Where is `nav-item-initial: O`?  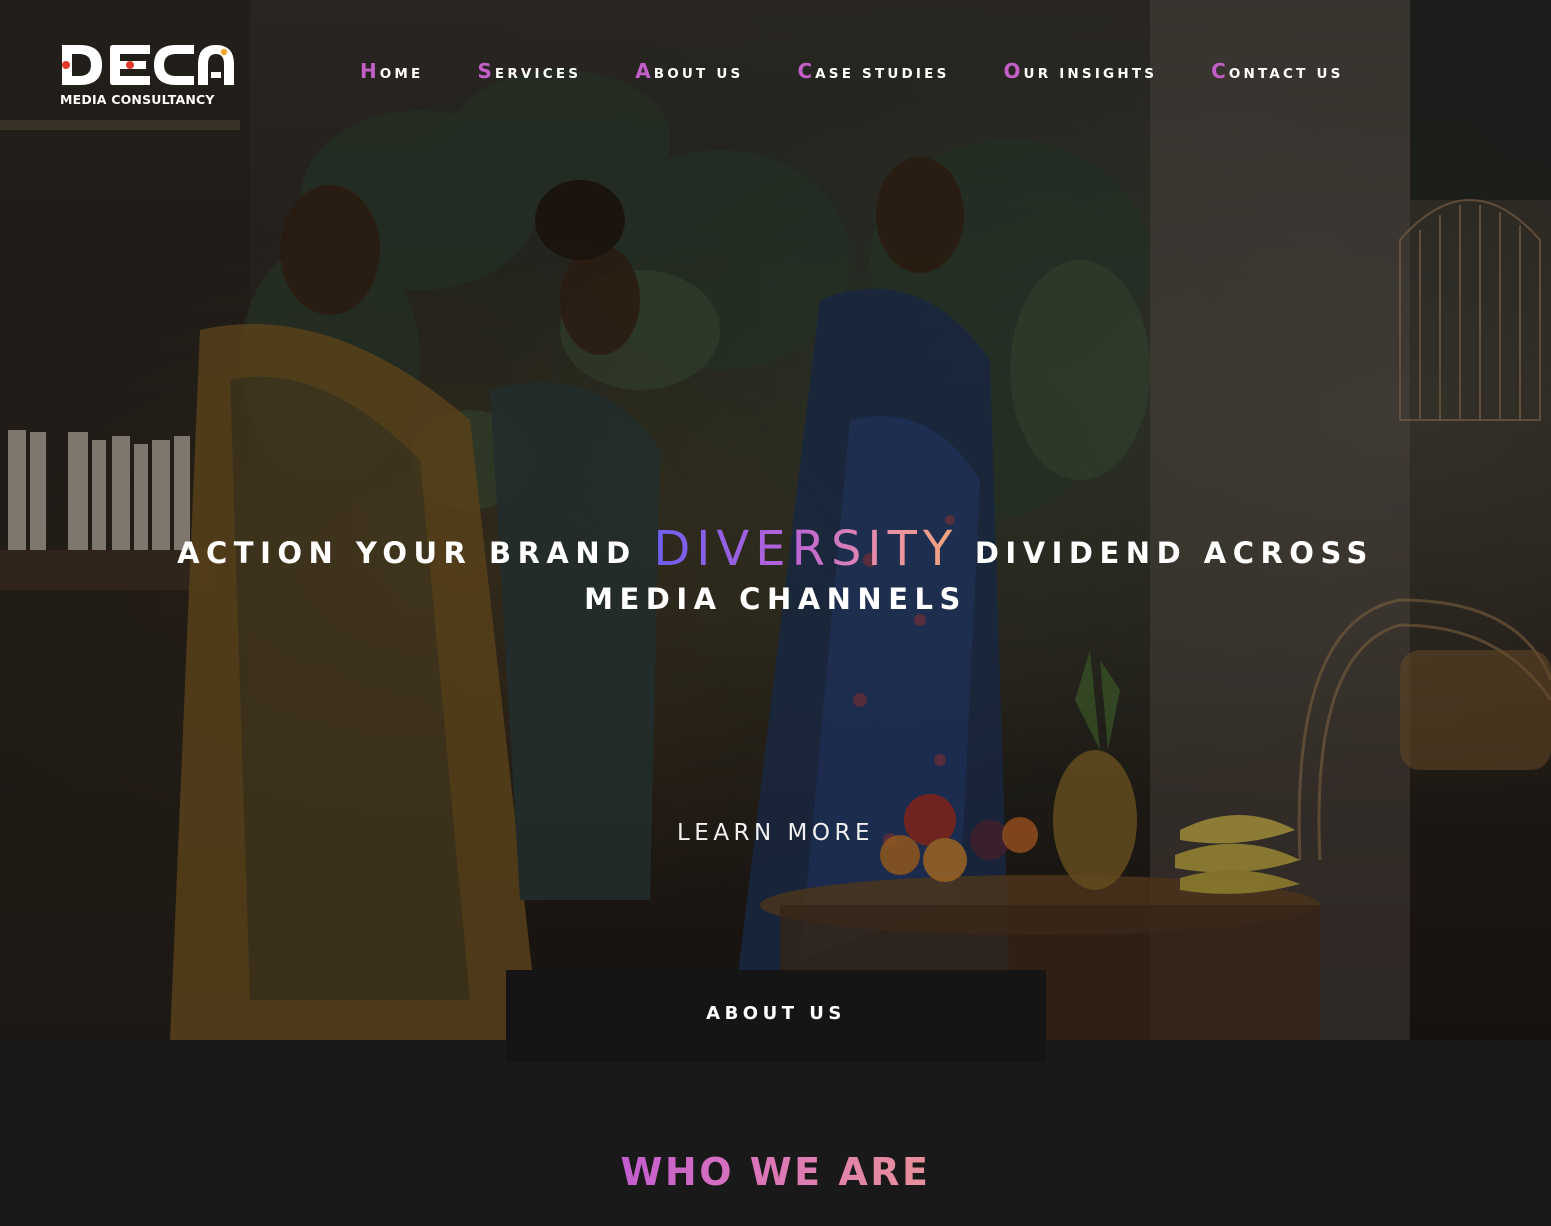
nav-item-initial: O is located at coordinates (1013, 71).